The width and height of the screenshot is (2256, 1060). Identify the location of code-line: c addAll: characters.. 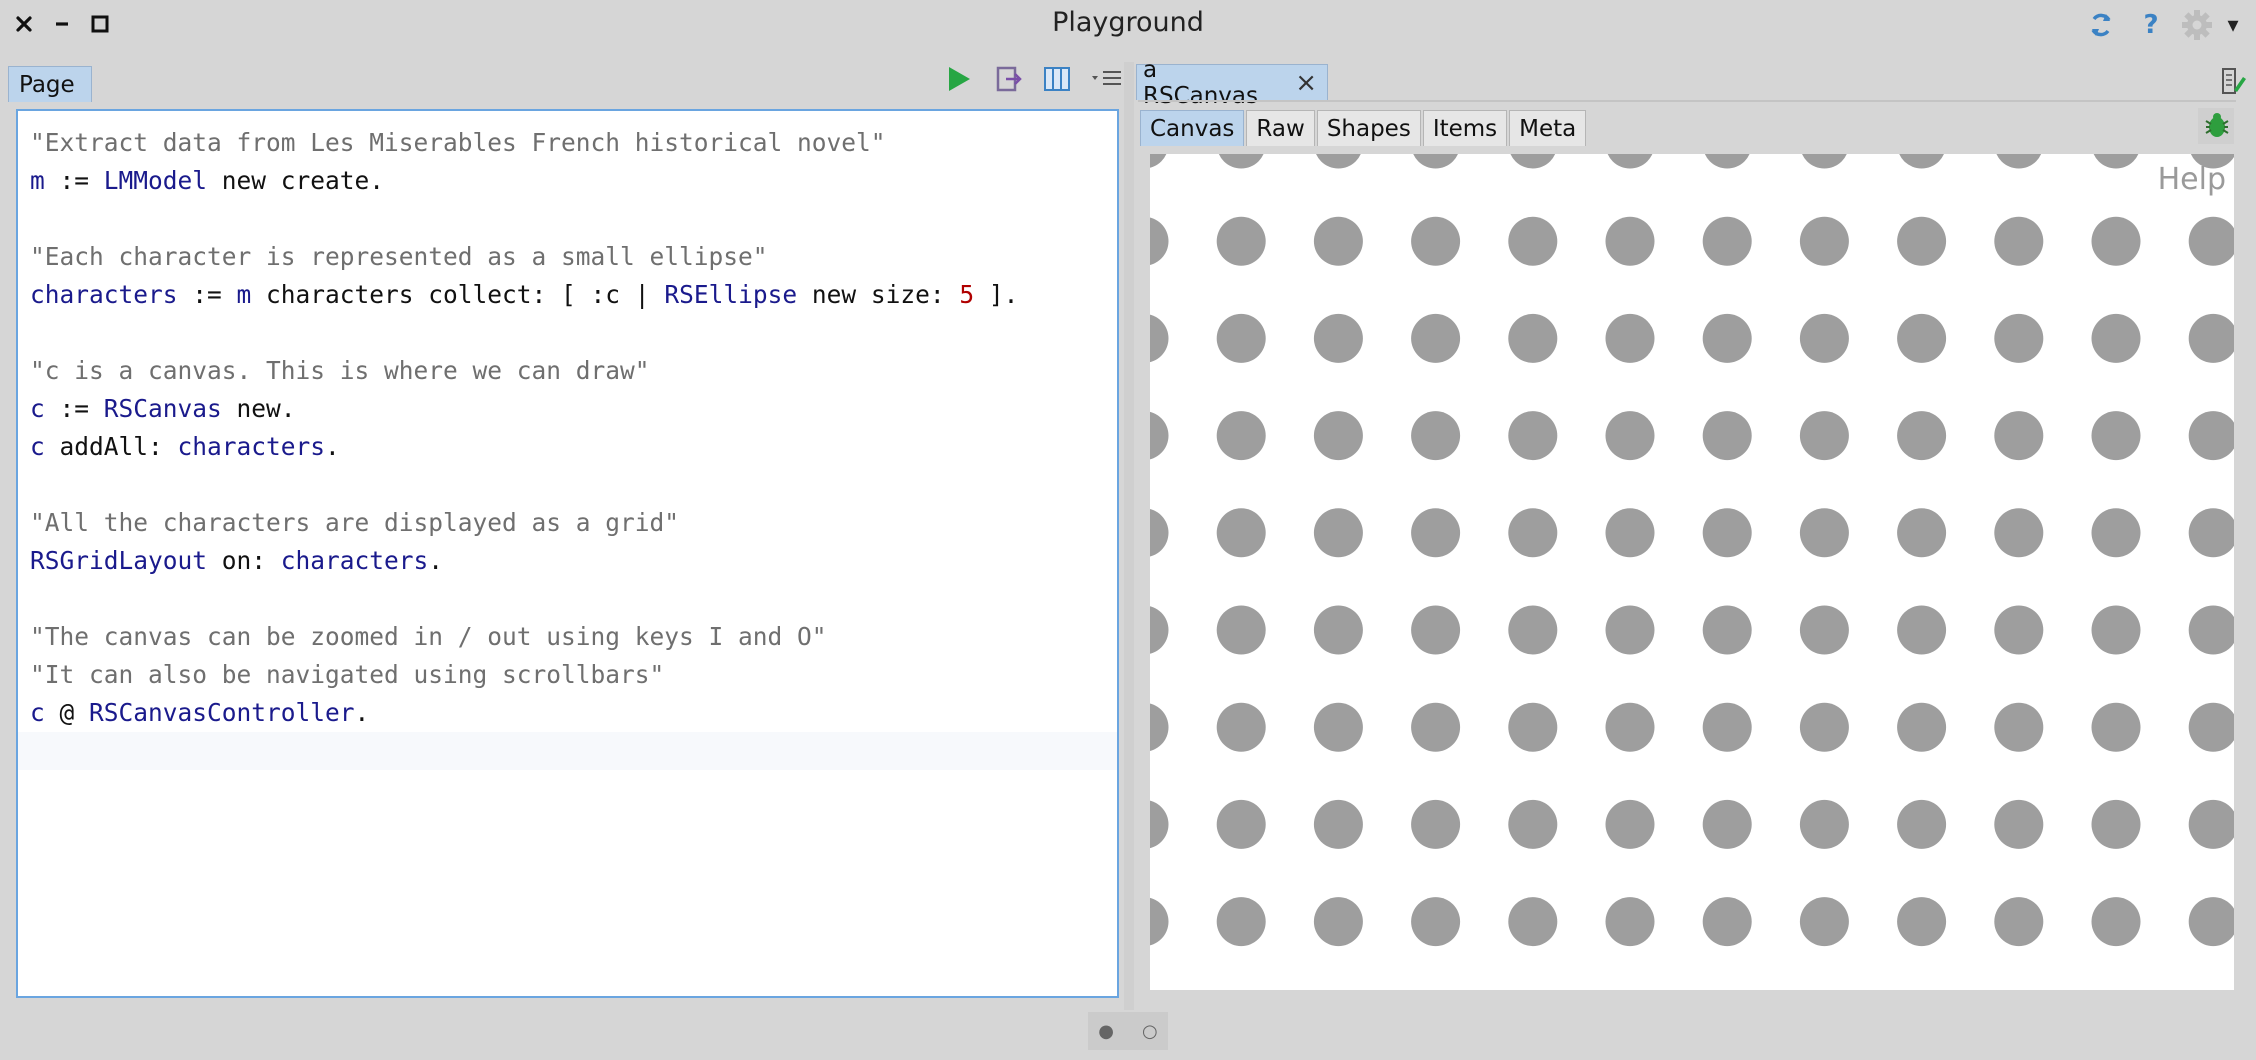
(567, 447).